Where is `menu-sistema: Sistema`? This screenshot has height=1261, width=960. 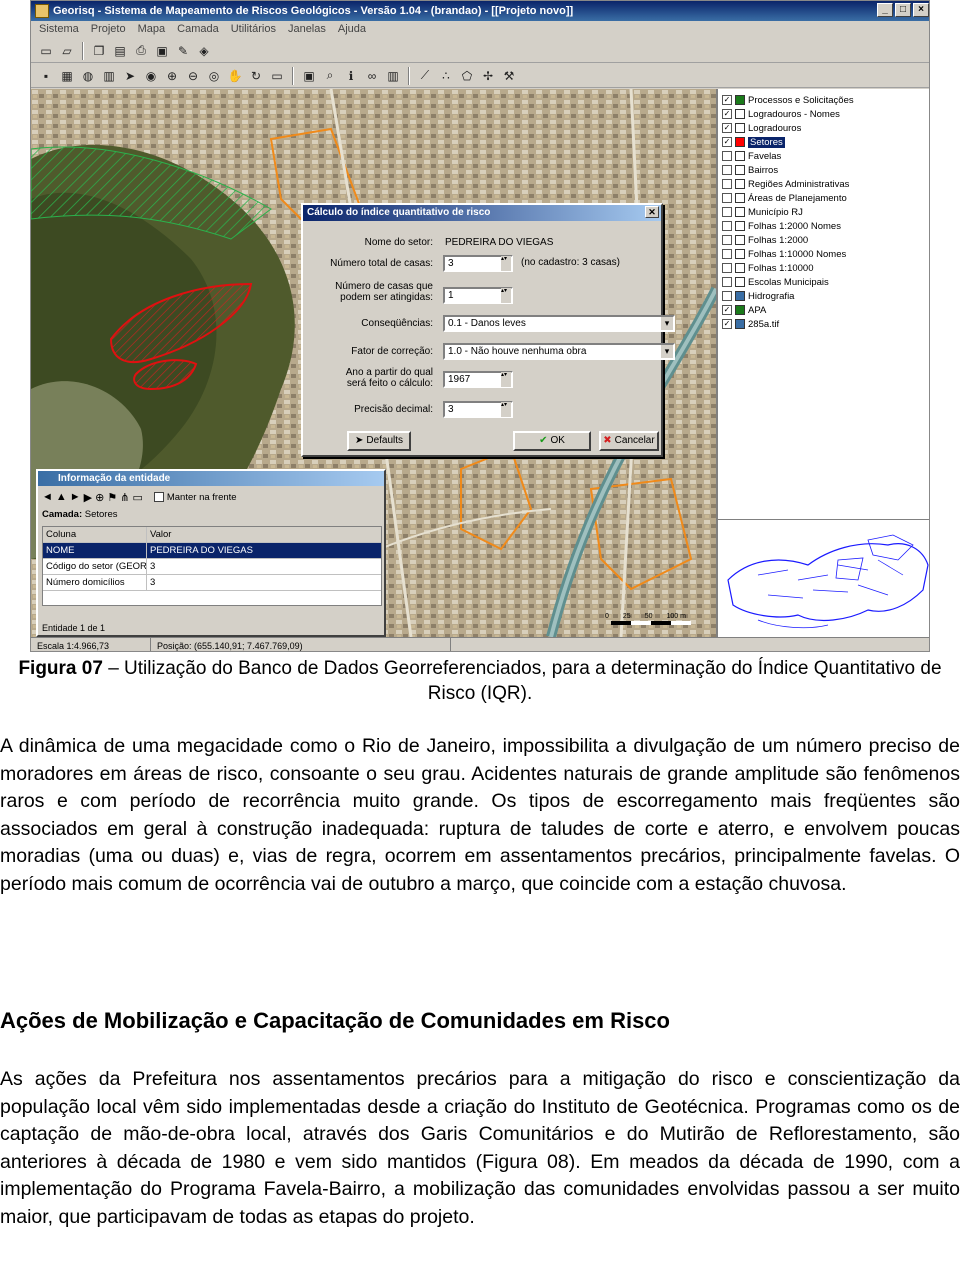
menu-sistema: Sistema is located at coordinates (59, 29).